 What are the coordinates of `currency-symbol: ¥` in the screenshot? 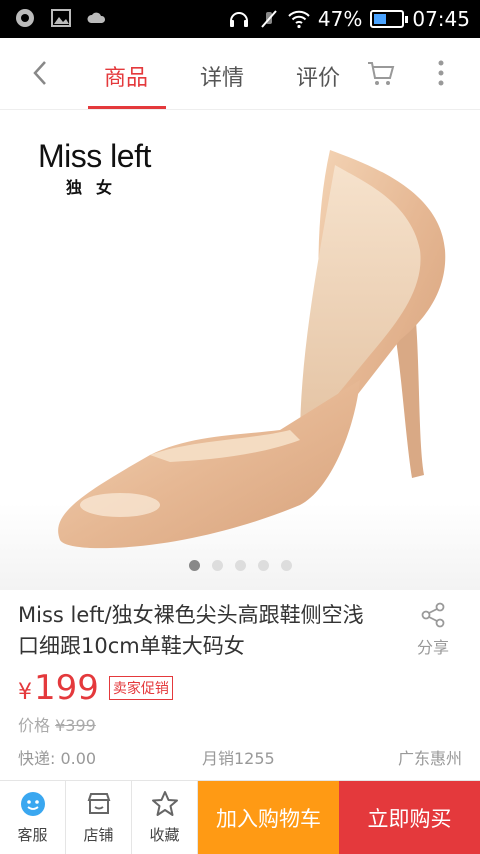 It's located at (25, 692).